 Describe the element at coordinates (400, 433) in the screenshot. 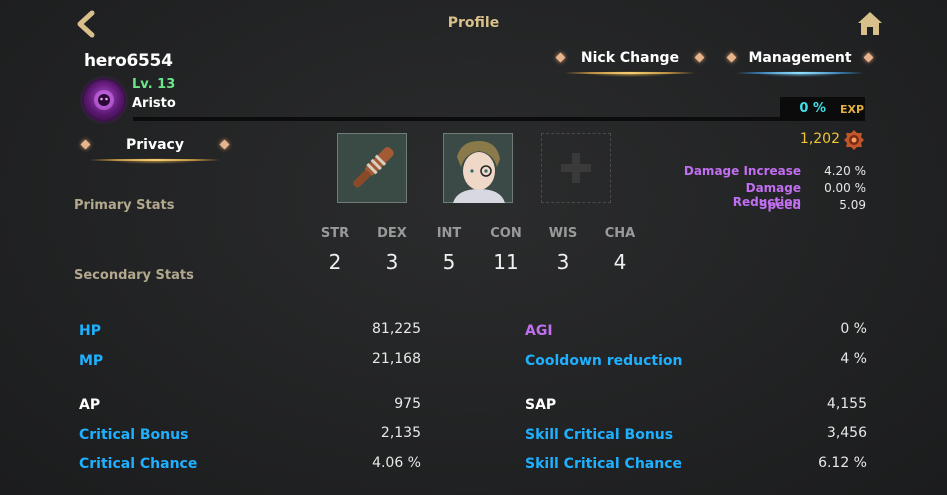

I see `critical-bonus-value: 2,135` at that location.